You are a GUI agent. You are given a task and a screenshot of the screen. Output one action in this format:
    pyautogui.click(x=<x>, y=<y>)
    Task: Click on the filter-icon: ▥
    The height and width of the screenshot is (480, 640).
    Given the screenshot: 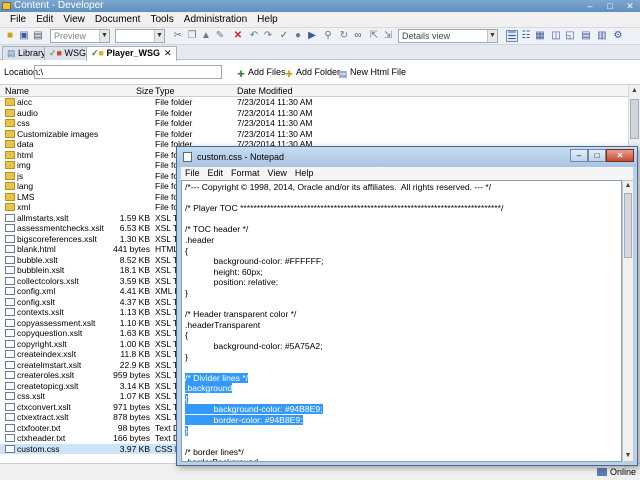 What is the action you would take?
    pyautogui.click(x=602, y=36)
    